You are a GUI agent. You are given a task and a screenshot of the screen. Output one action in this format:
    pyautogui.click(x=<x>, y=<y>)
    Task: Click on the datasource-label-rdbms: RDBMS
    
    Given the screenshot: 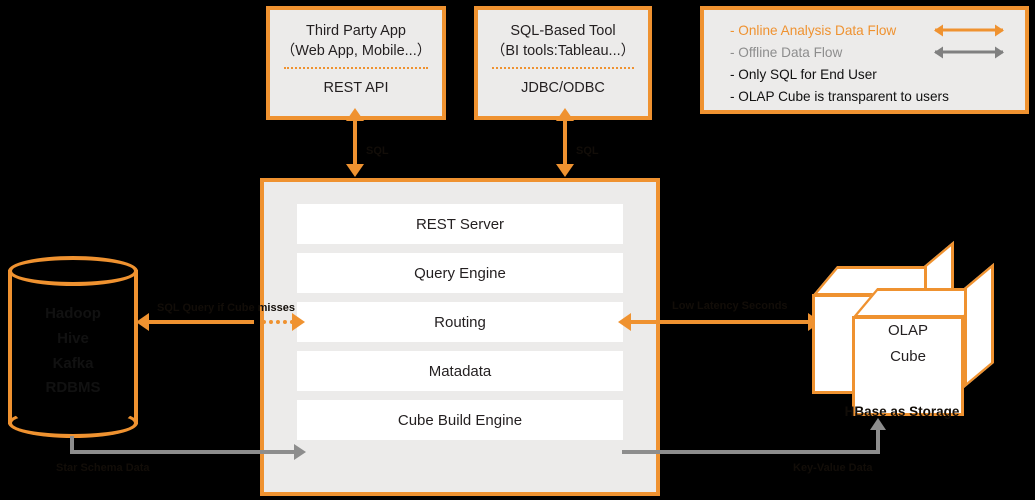 What is the action you would take?
    pyautogui.click(x=73, y=388)
    